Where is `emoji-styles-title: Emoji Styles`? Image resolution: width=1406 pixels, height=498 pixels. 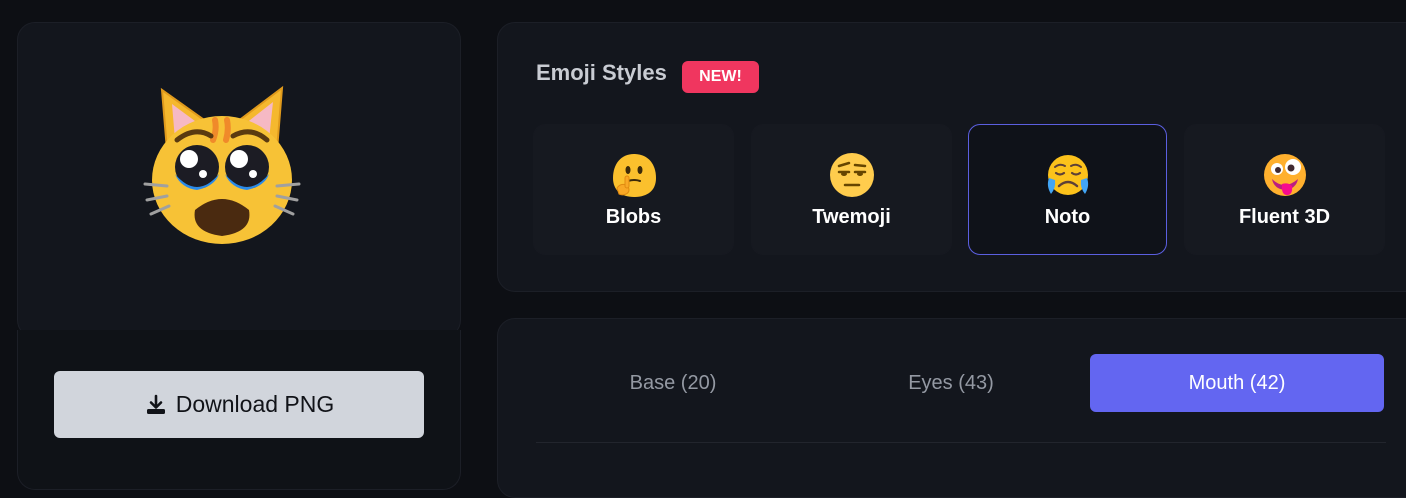
emoji-styles-title: Emoji Styles is located at coordinates (601, 72).